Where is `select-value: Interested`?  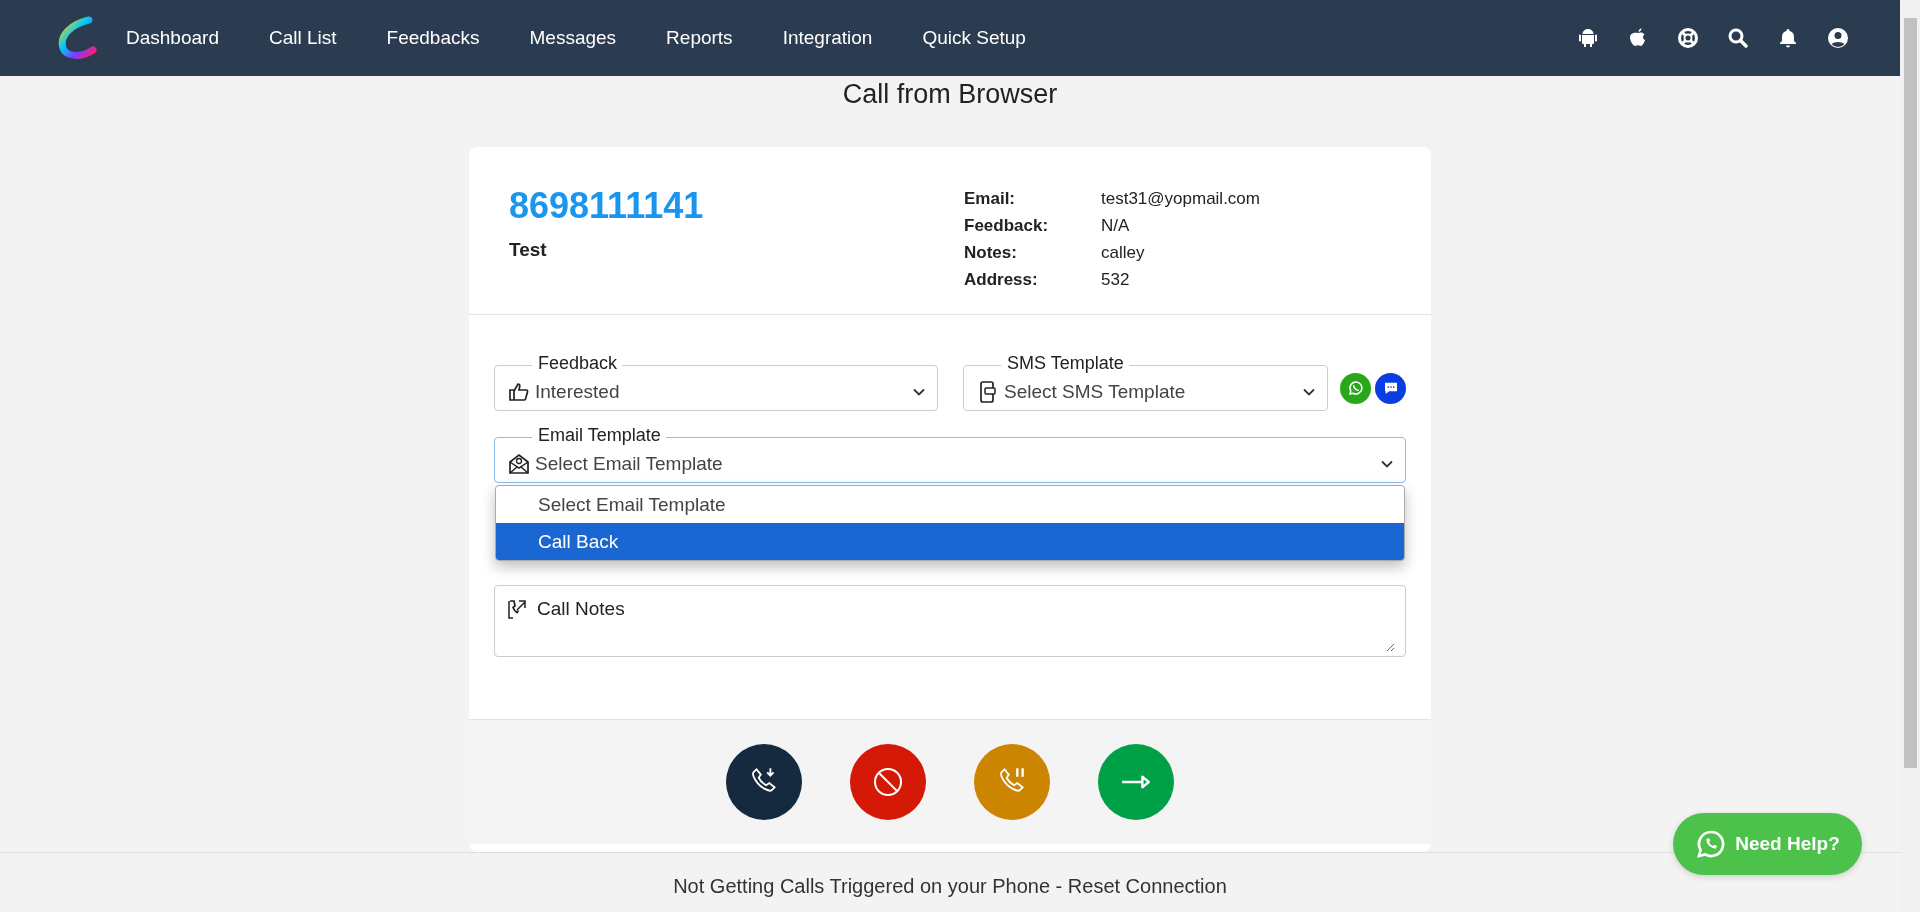
select-value: Interested is located at coordinates (578, 392).